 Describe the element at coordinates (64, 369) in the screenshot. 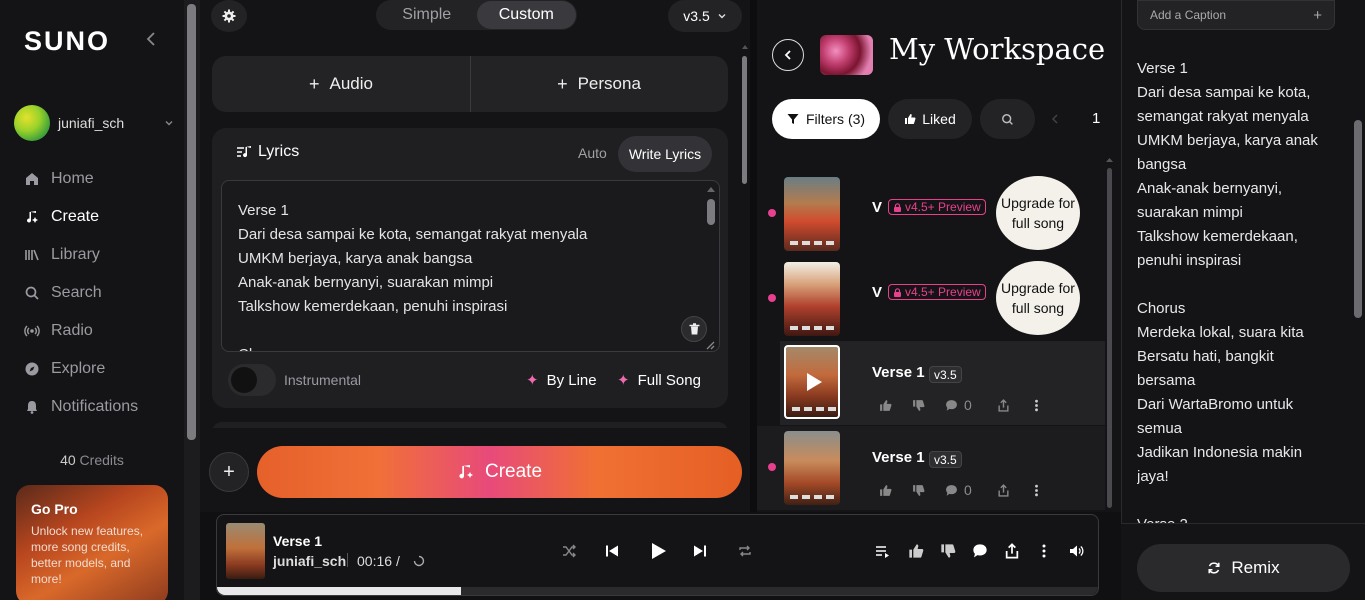

I see `sidebar-item-explore: Explore` at that location.